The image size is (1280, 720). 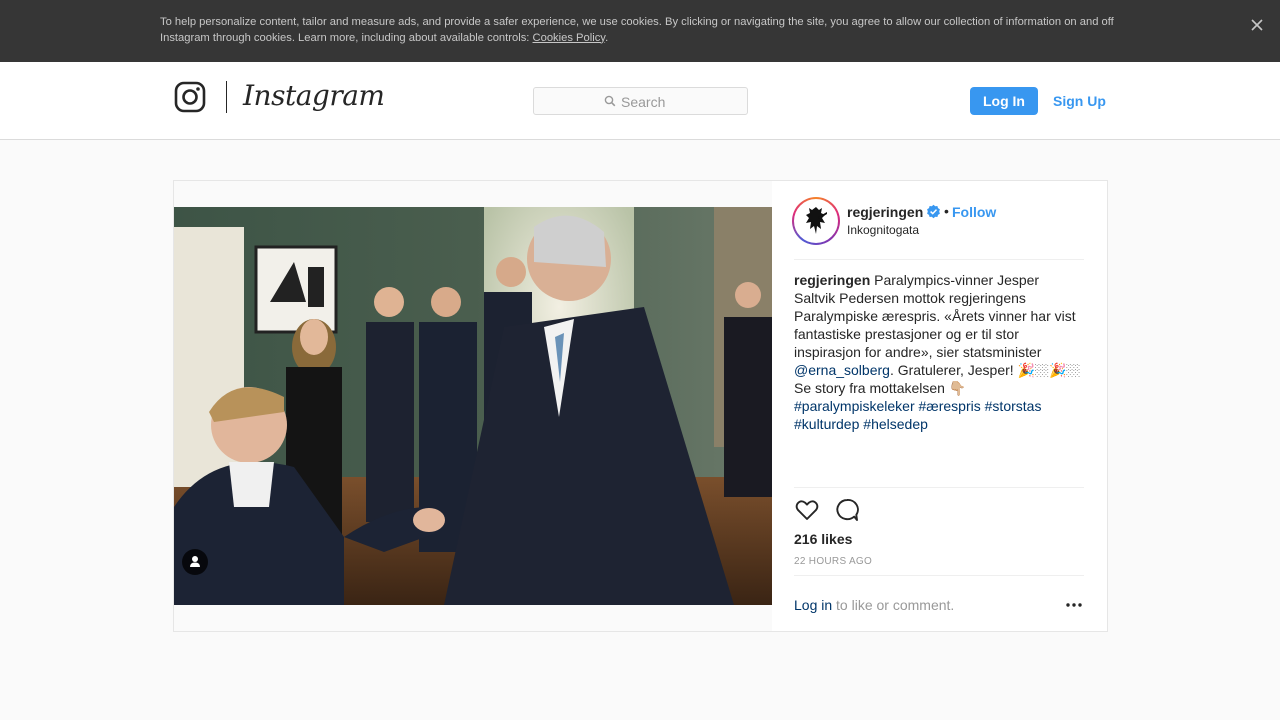 I want to click on hashtag-link: #ærespris, so click(x=950, y=406).